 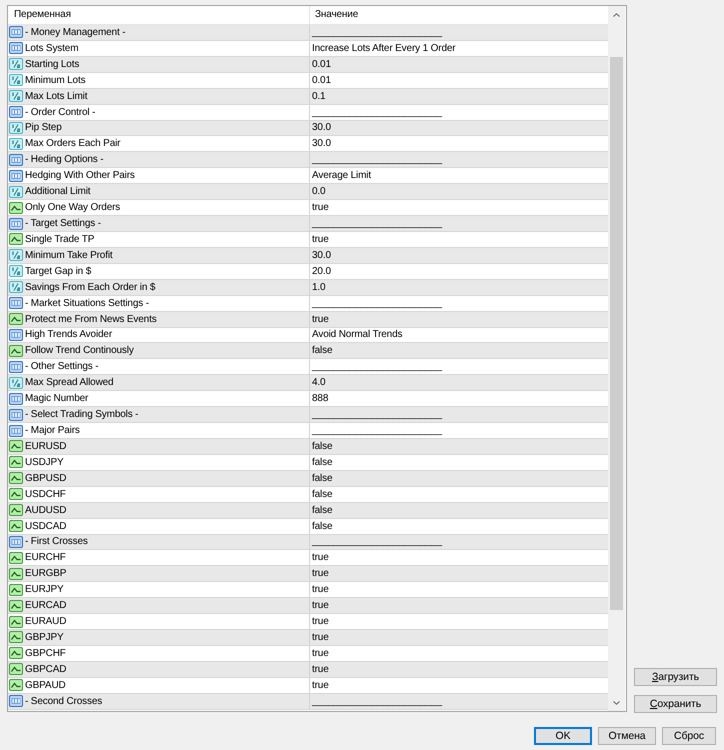 What do you see at coordinates (308, 112) in the screenshot?
I see `table-row: - Order Control - ________________________` at bounding box center [308, 112].